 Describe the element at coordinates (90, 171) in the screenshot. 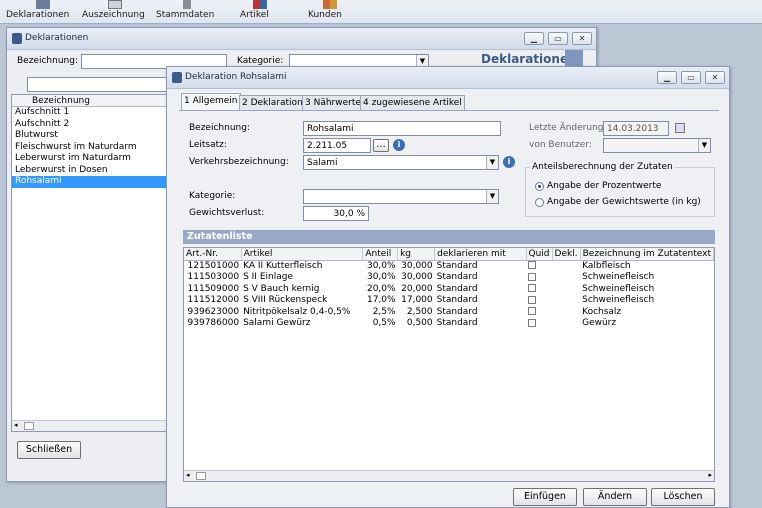

I see `list-item: Leberwurst in Dosen` at that location.